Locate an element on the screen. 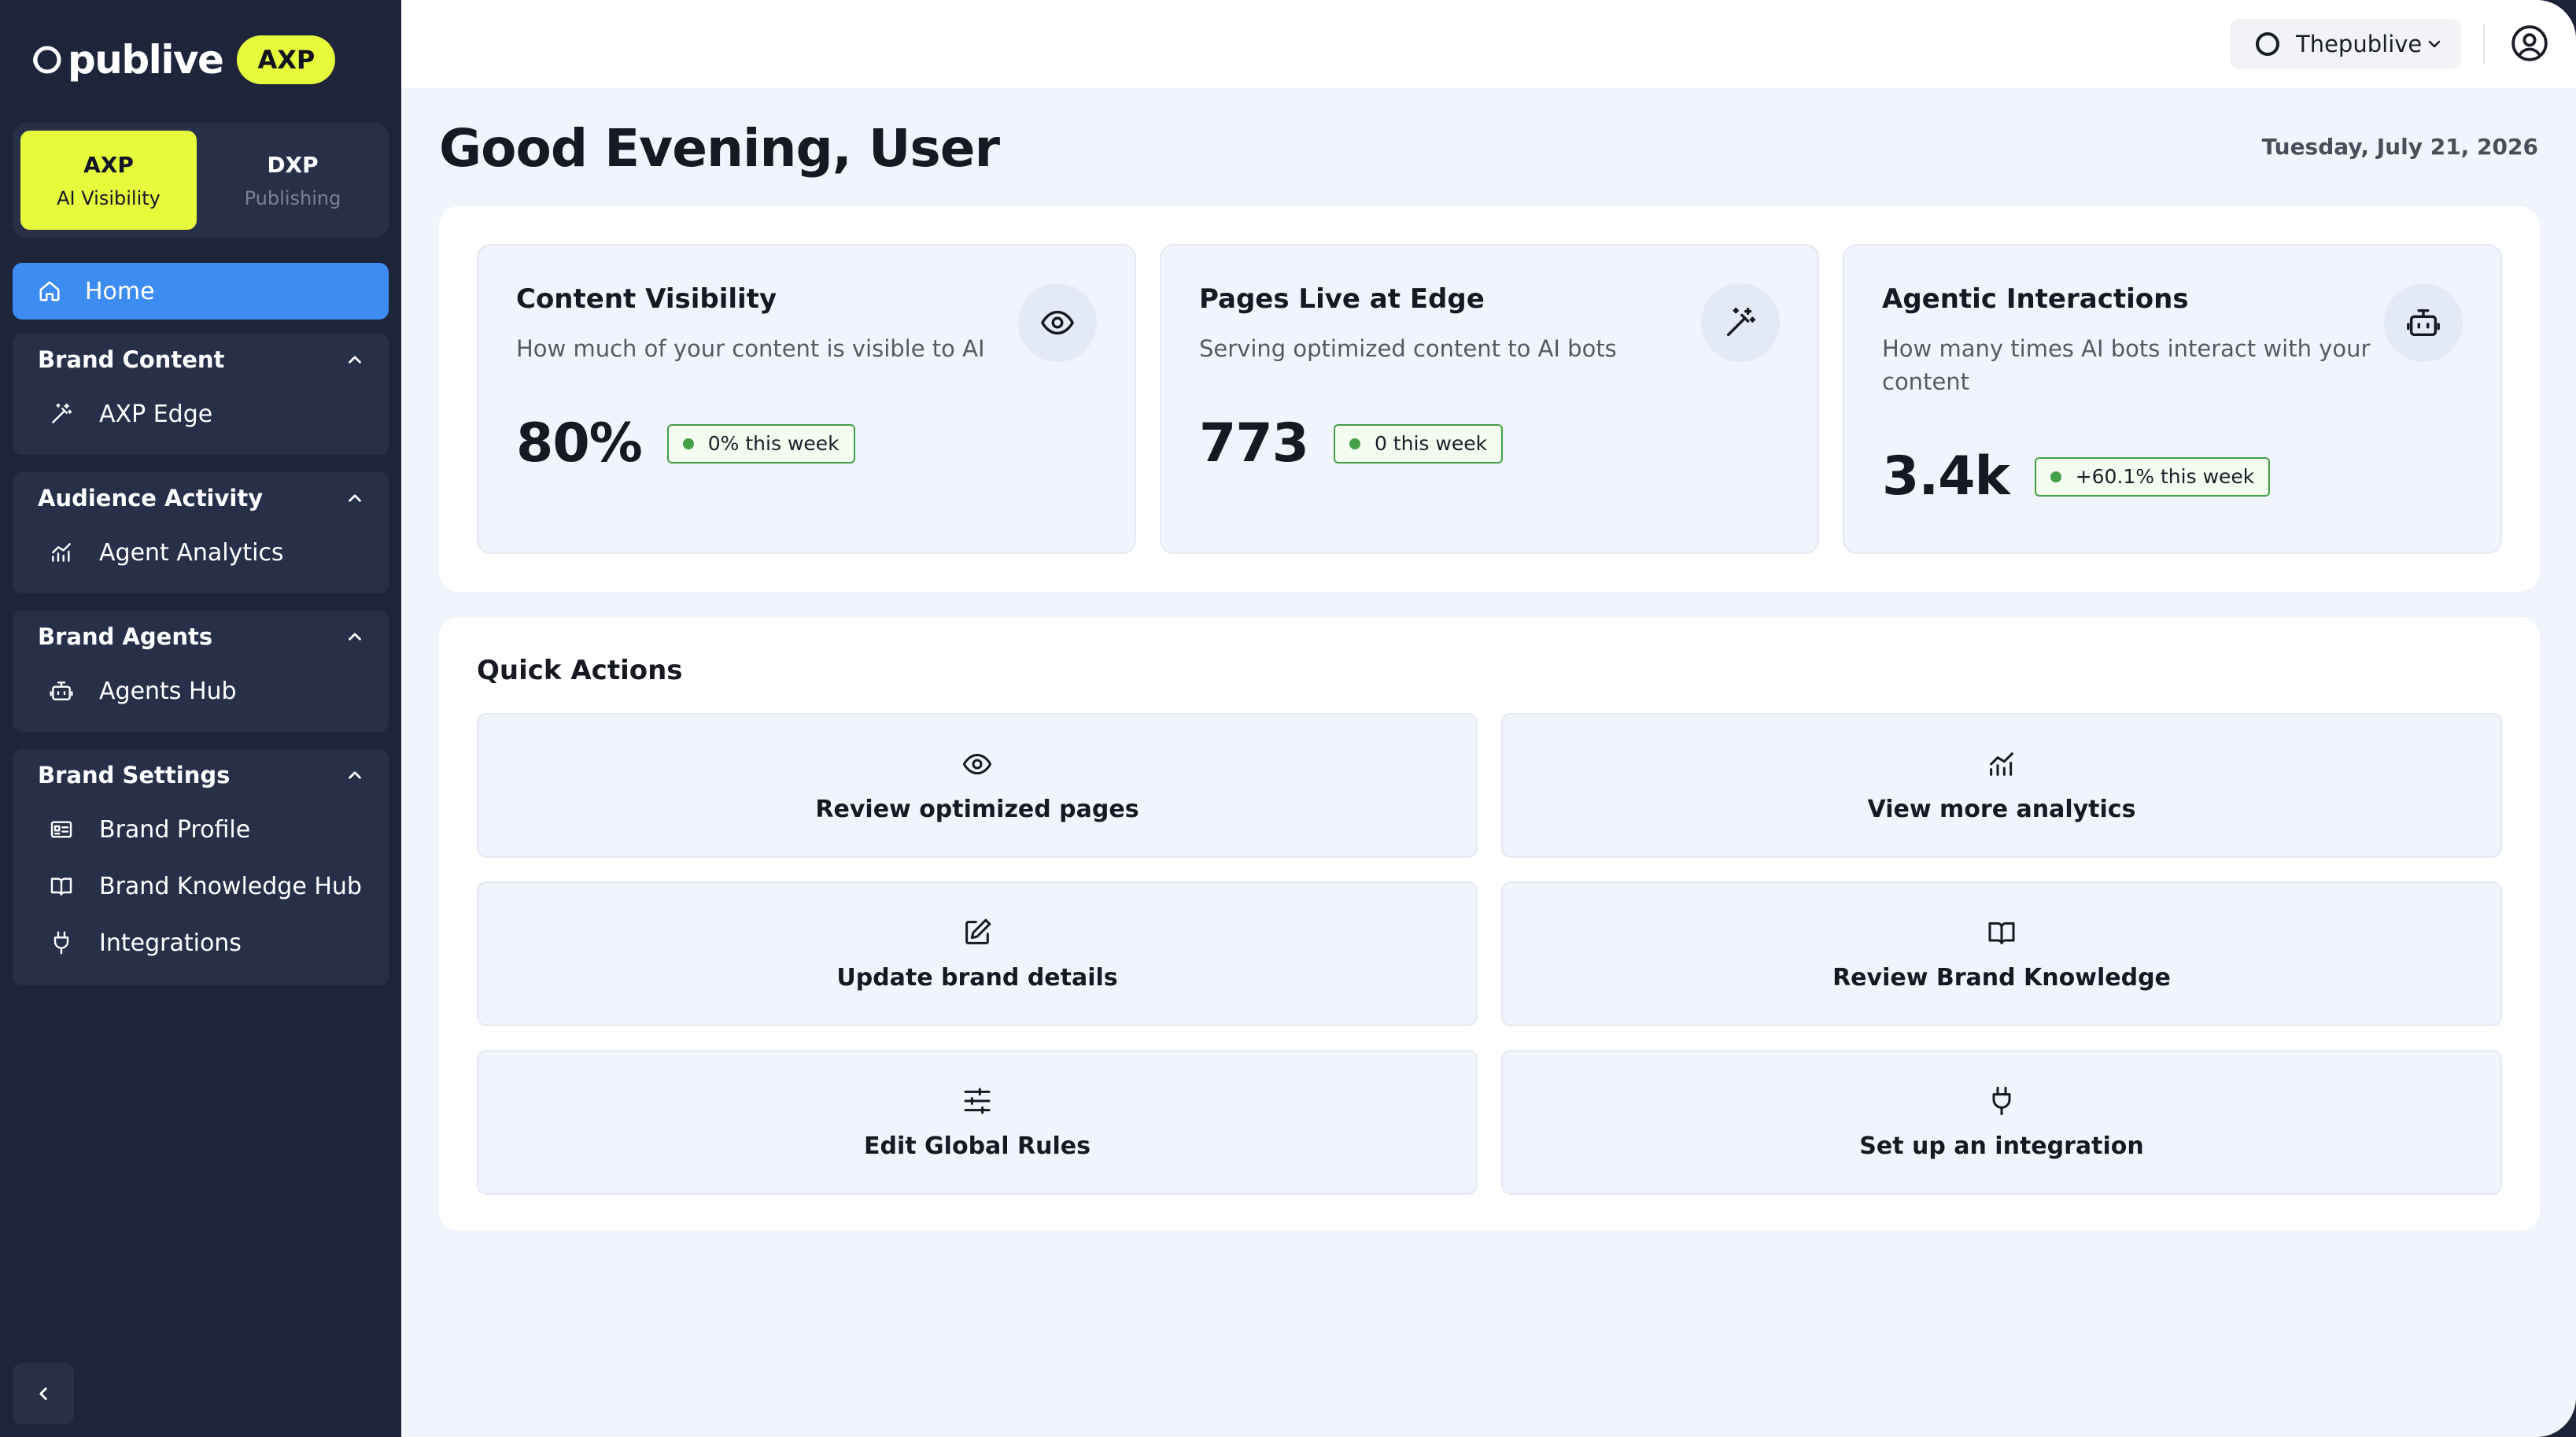 The width and height of the screenshot is (2576, 1437). quick-action-label: View more analytics is located at coordinates (2001, 809).